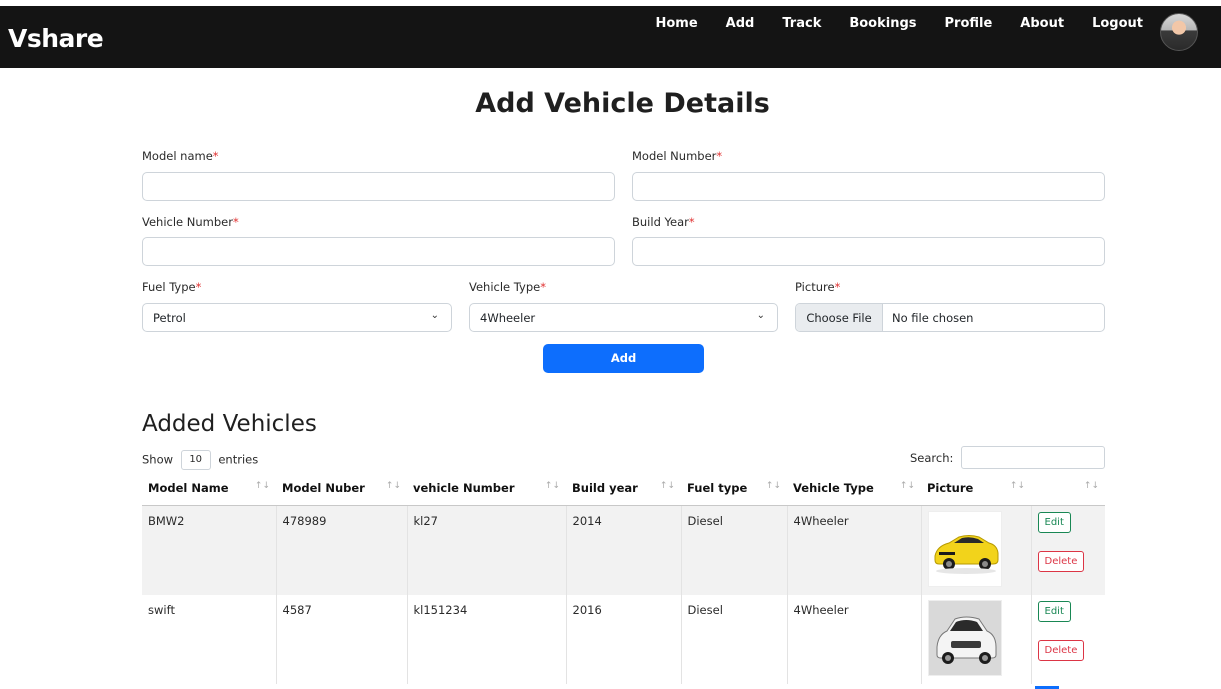 The width and height of the screenshot is (1221, 689). I want to click on vehicle-type-value: 4Wheeler, so click(508, 318).